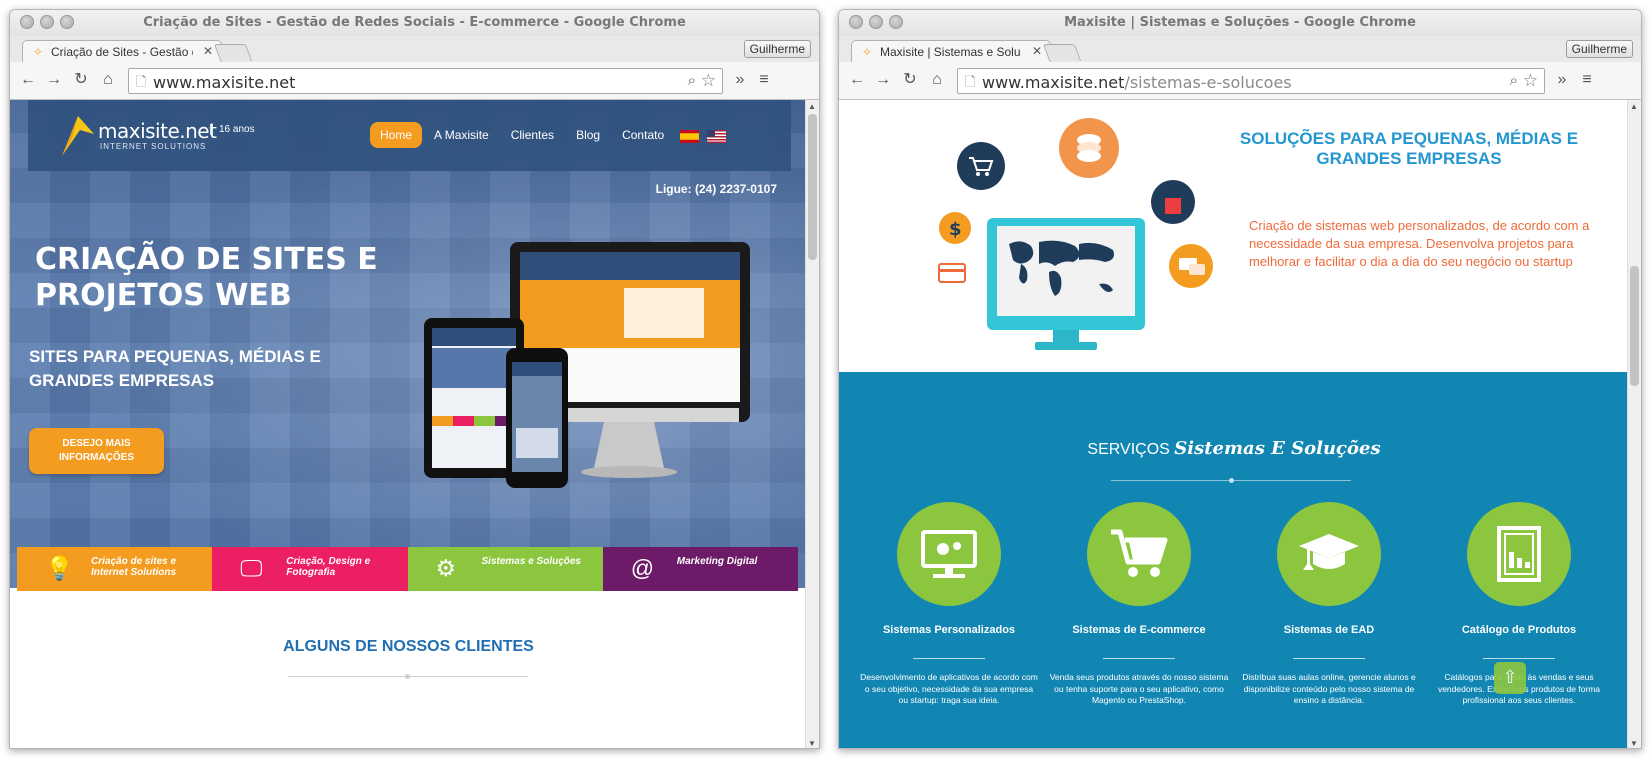 This screenshot has height=761, width=1651. I want to click on spanish-flag-icon, so click(689, 136).